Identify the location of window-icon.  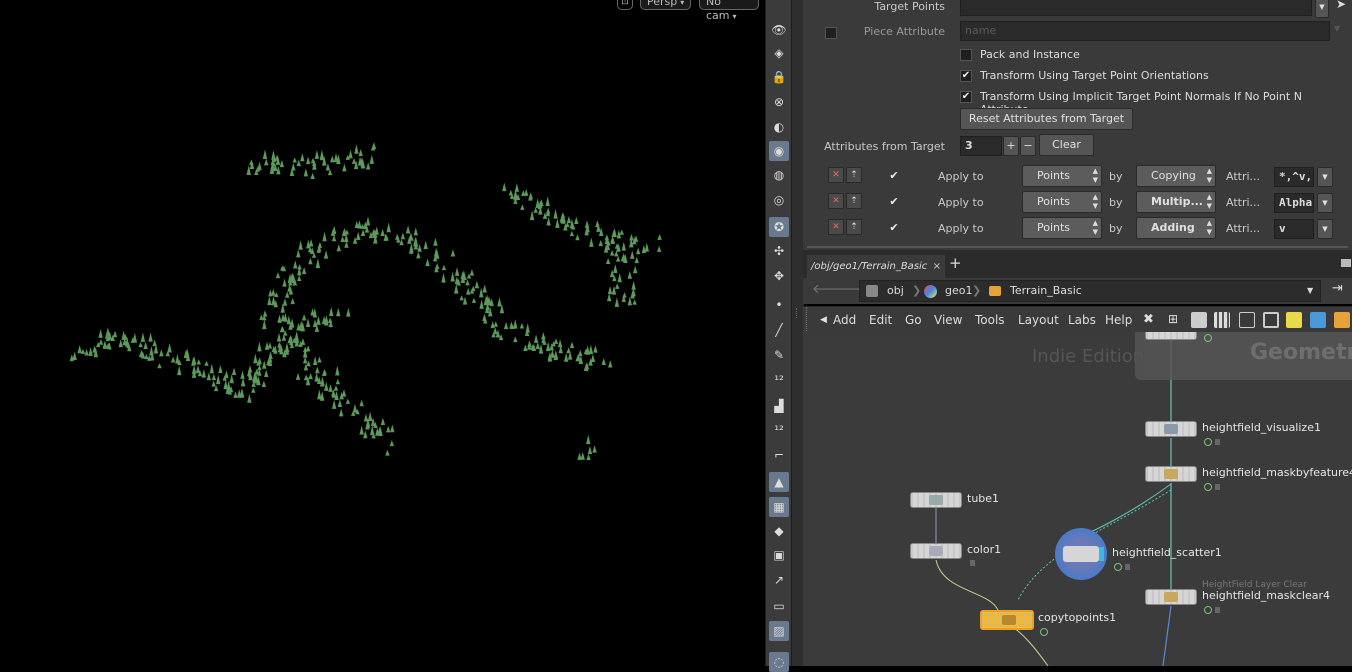
(1271, 320).